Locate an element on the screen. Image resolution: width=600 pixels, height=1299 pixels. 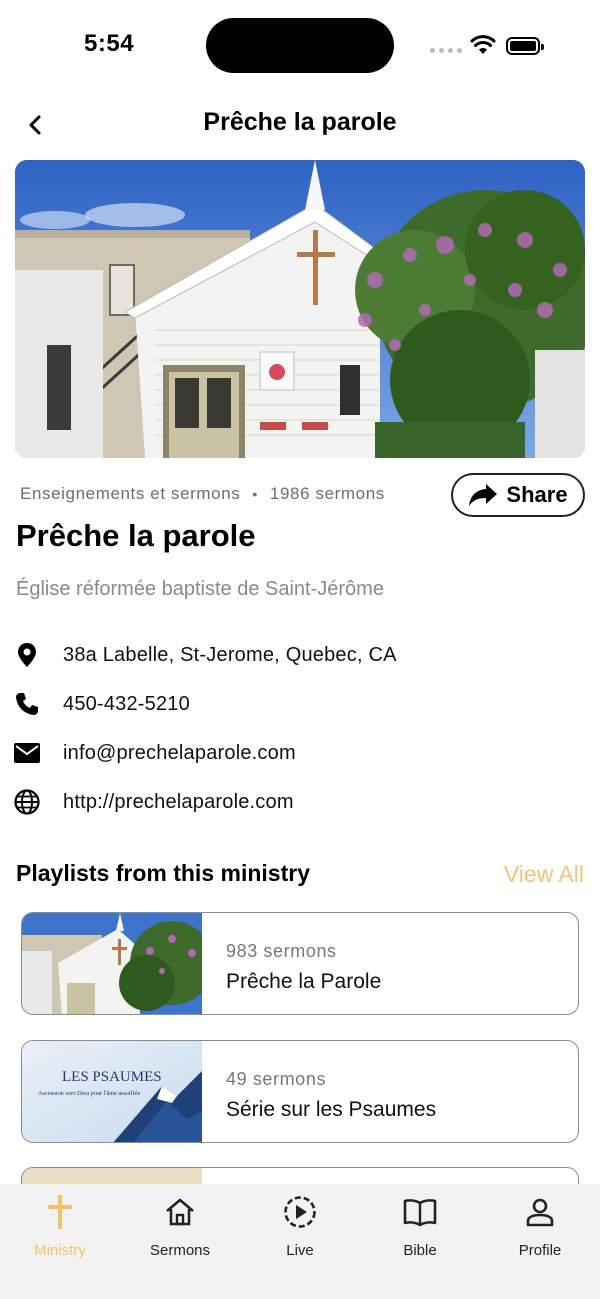
contact-address: 38a Labelle, St-Jerome, Quebec, CA is located at coordinates (205, 655).